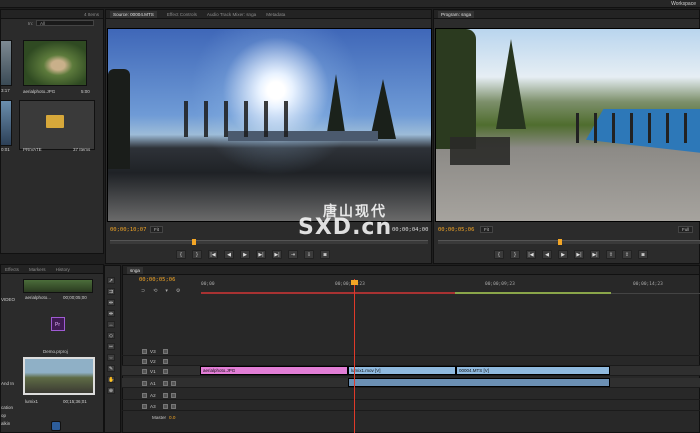 The height and width of the screenshot is (433, 700). I want to click on linked-selection-icon: ⟲, so click(155, 291).